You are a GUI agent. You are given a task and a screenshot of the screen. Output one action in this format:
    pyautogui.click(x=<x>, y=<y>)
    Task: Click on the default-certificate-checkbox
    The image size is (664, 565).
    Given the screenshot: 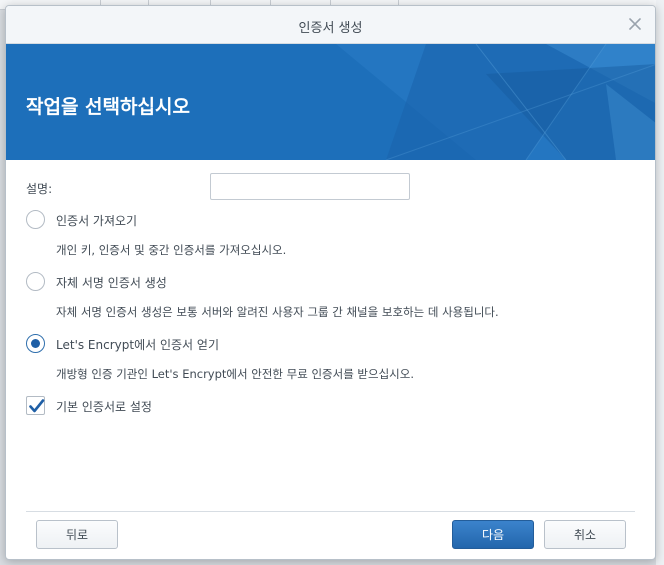 What is the action you would take?
    pyautogui.click(x=35, y=405)
    